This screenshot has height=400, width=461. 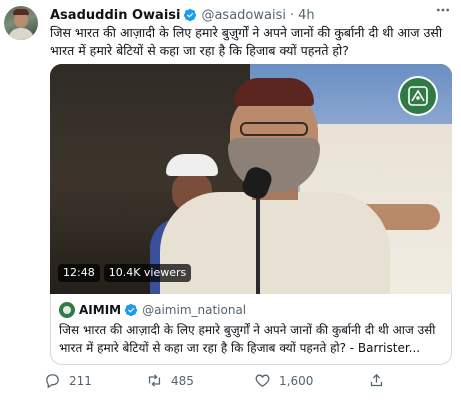 I want to click on display-name: Asaduddin Owaisi, so click(x=115, y=15).